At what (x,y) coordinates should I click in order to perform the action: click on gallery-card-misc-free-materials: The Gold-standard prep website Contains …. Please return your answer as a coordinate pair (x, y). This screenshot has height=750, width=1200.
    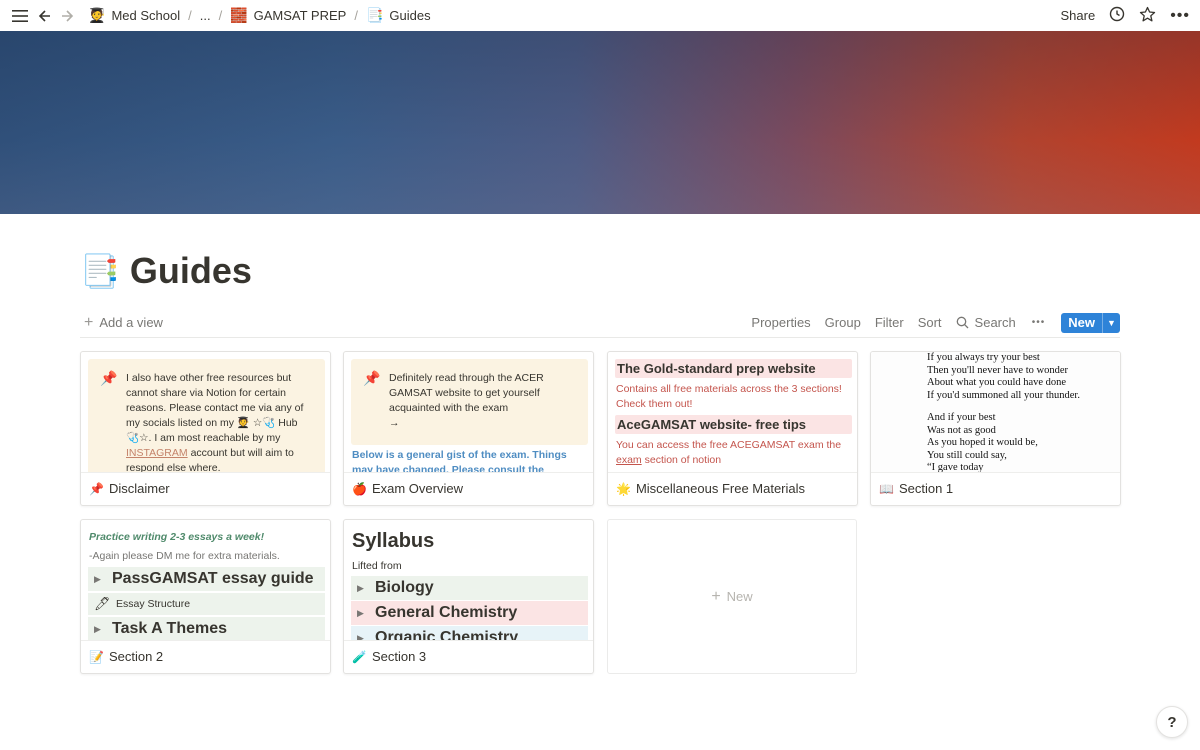
    Looking at the image, I should click on (732, 428).